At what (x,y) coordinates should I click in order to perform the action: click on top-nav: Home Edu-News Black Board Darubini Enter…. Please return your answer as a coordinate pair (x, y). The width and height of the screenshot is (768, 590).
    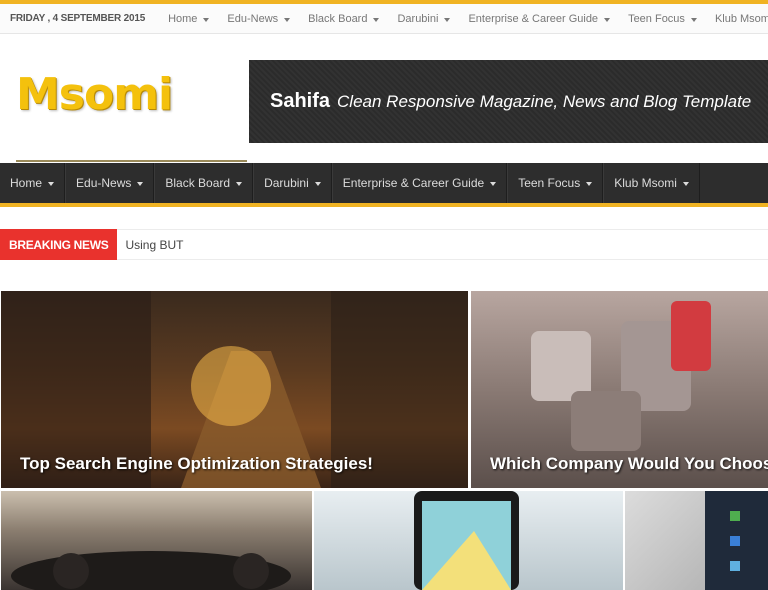
    Looking at the image, I should click on (463, 19).